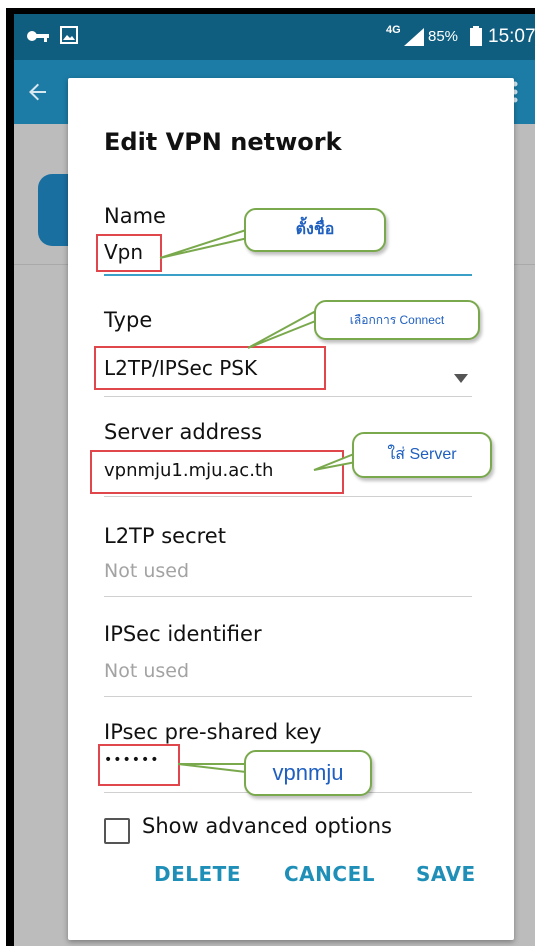  What do you see at coordinates (165, 536) in the screenshot?
I see `l2tp-secret-label: L2TP secret` at bounding box center [165, 536].